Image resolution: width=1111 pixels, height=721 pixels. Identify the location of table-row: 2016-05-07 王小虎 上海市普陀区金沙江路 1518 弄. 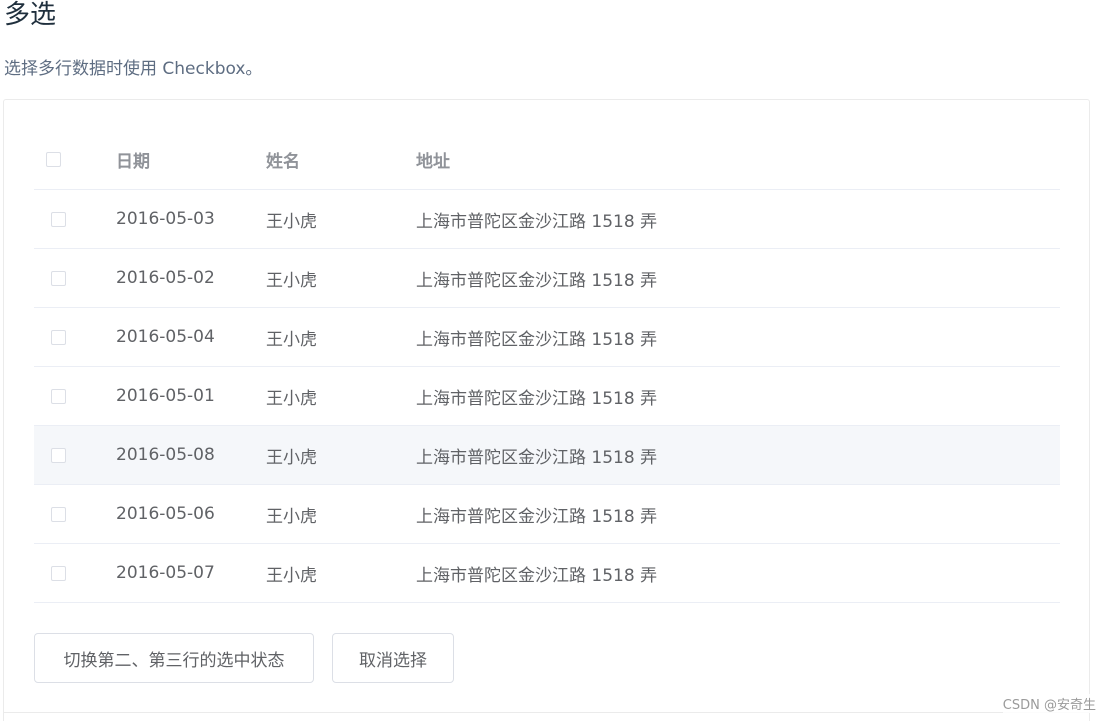
(547, 573).